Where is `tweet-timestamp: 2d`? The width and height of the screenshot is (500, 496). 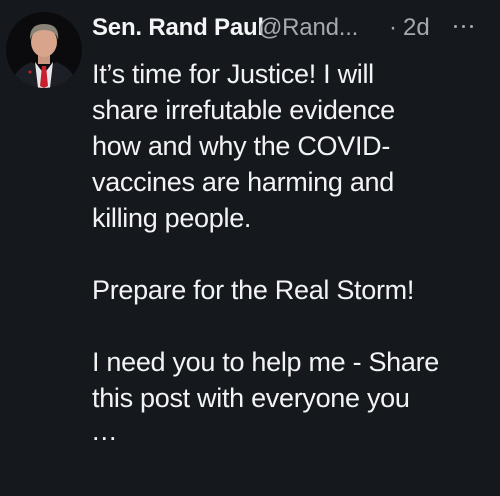 tweet-timestamp: 2d is located at coordinates (416, 28).